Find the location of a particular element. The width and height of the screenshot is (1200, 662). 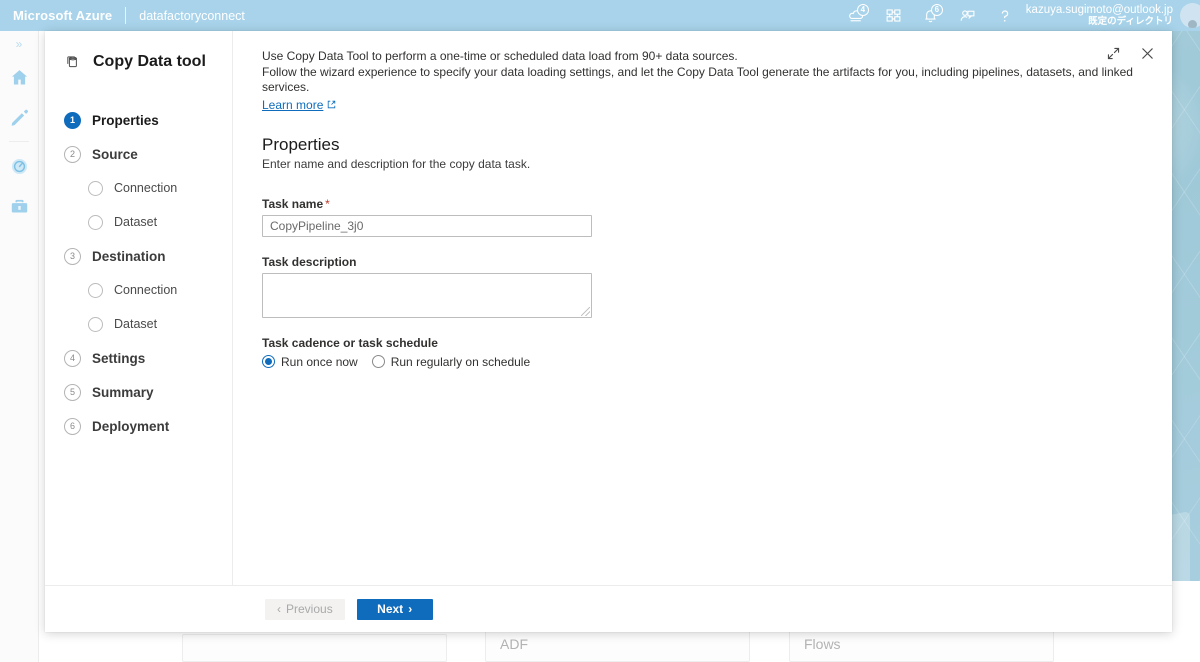

dialog-window-actions is located at coordinates (1130, 53).